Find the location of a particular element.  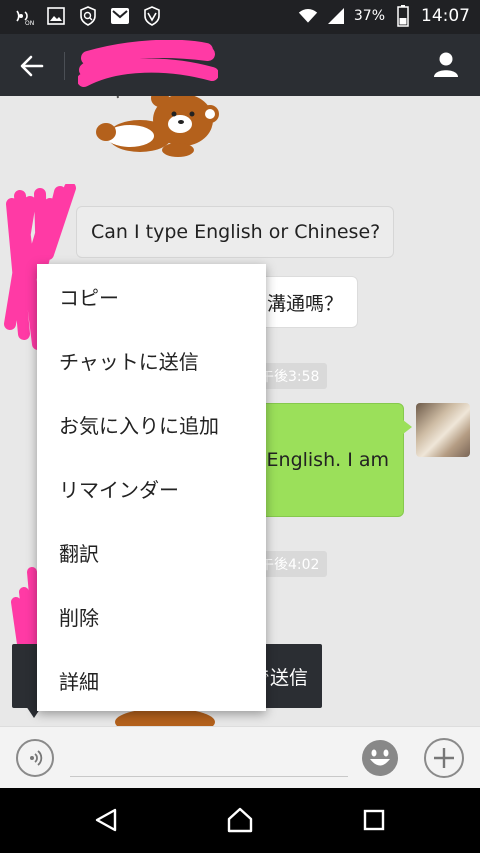

voice-icon is located at coordinates (36, 758).